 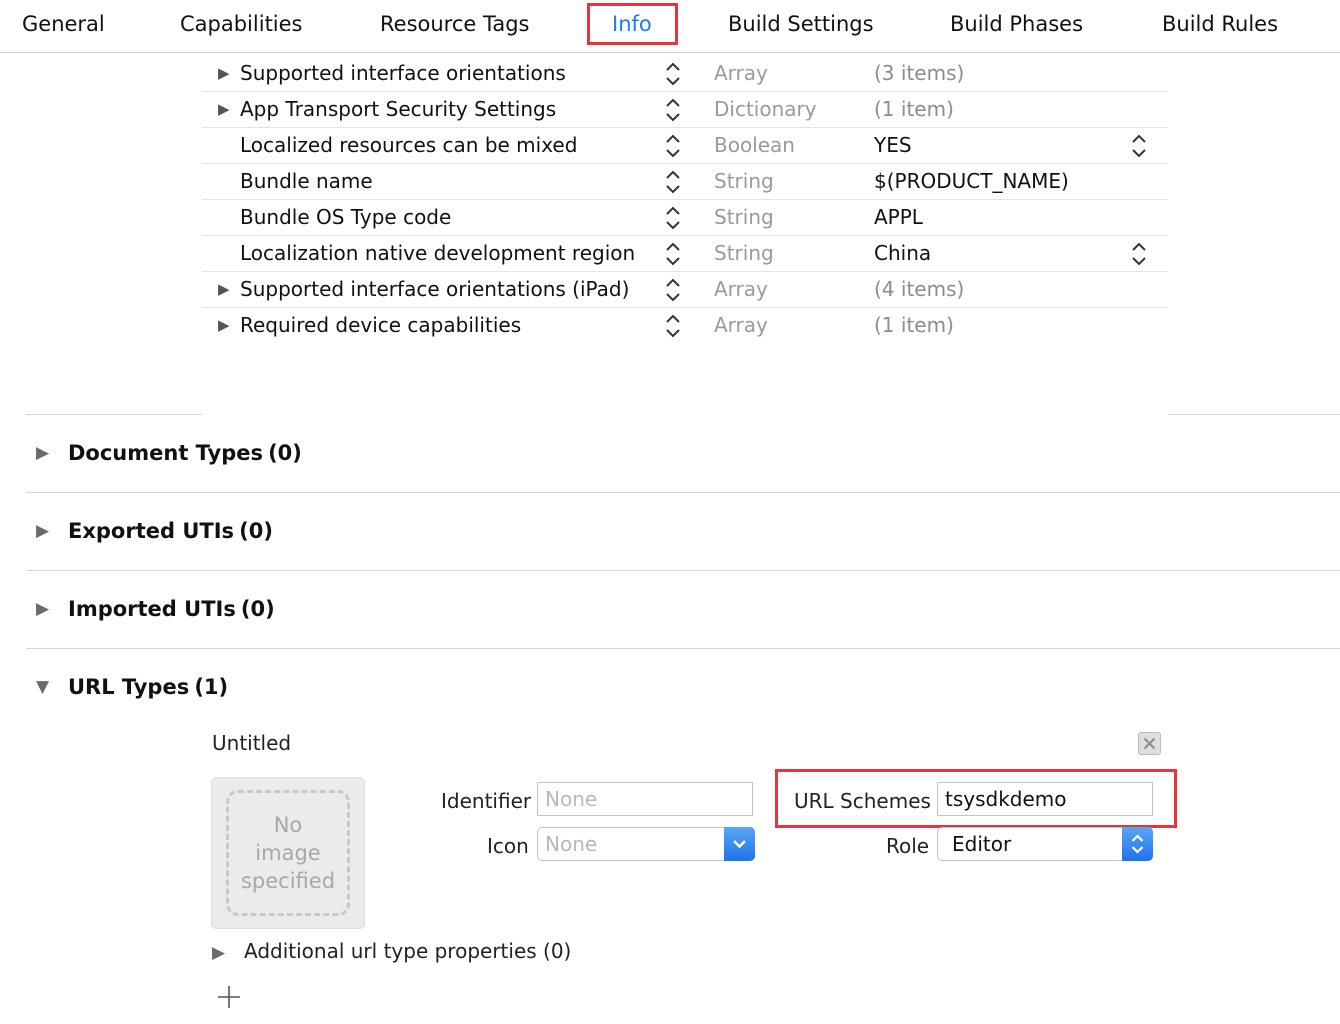 What do you see at coordinates (971, 181) in the screenshot?
I see `plist-value: $(PRODUCT_NAME)` at bounding box center [971, 181].